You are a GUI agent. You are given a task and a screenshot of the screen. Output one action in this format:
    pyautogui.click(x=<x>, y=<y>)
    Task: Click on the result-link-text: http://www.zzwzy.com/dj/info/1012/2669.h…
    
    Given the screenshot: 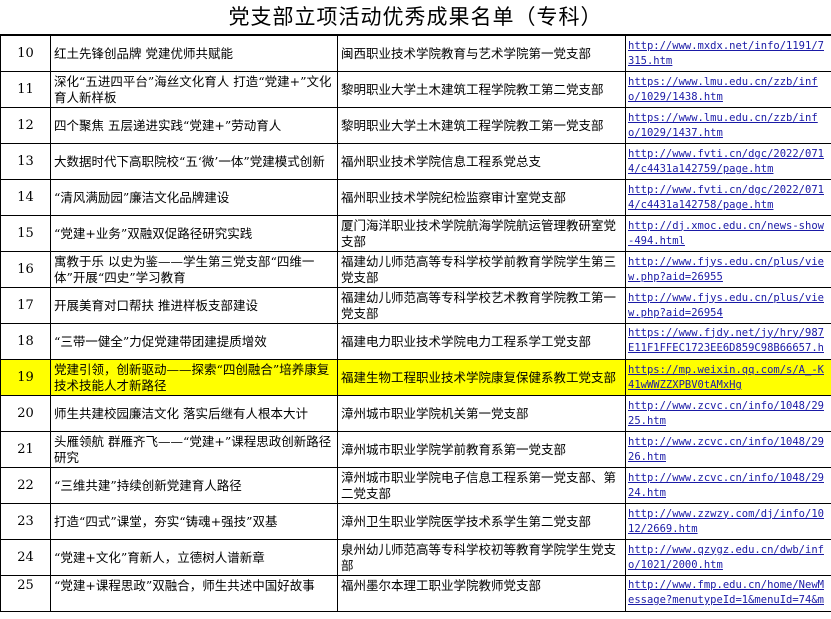 What is the action you would take?
    pyautogui.click(x=726, y=521)
    